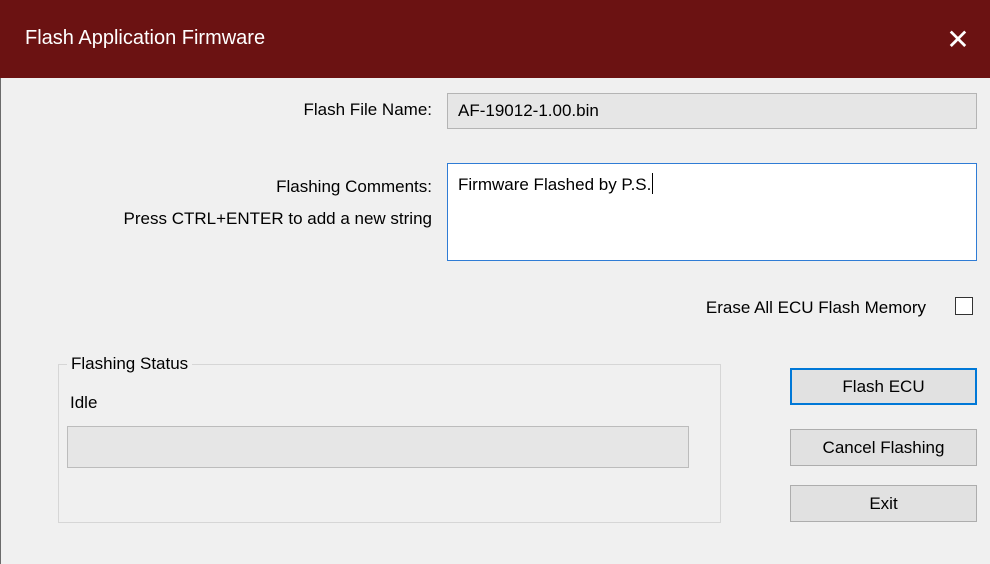  What do you see at coordinates (130, 364) in the screenshot?
I see `flashing-status-legend: Flashing Status` at bounding box center [130, 364].